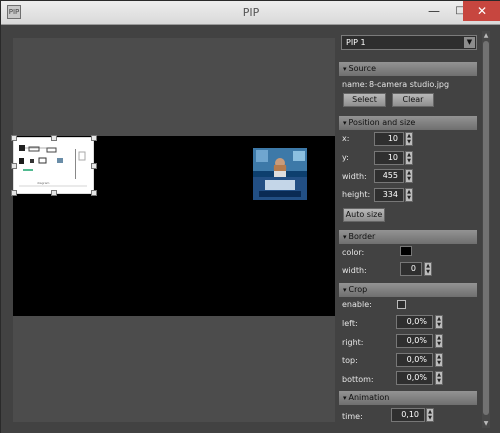 The image size is (500, 433). What do you see at coordinates (408, 415) in the screenshot?
I see `animation-time-input: 0,10` at bounding box center [408, 415].